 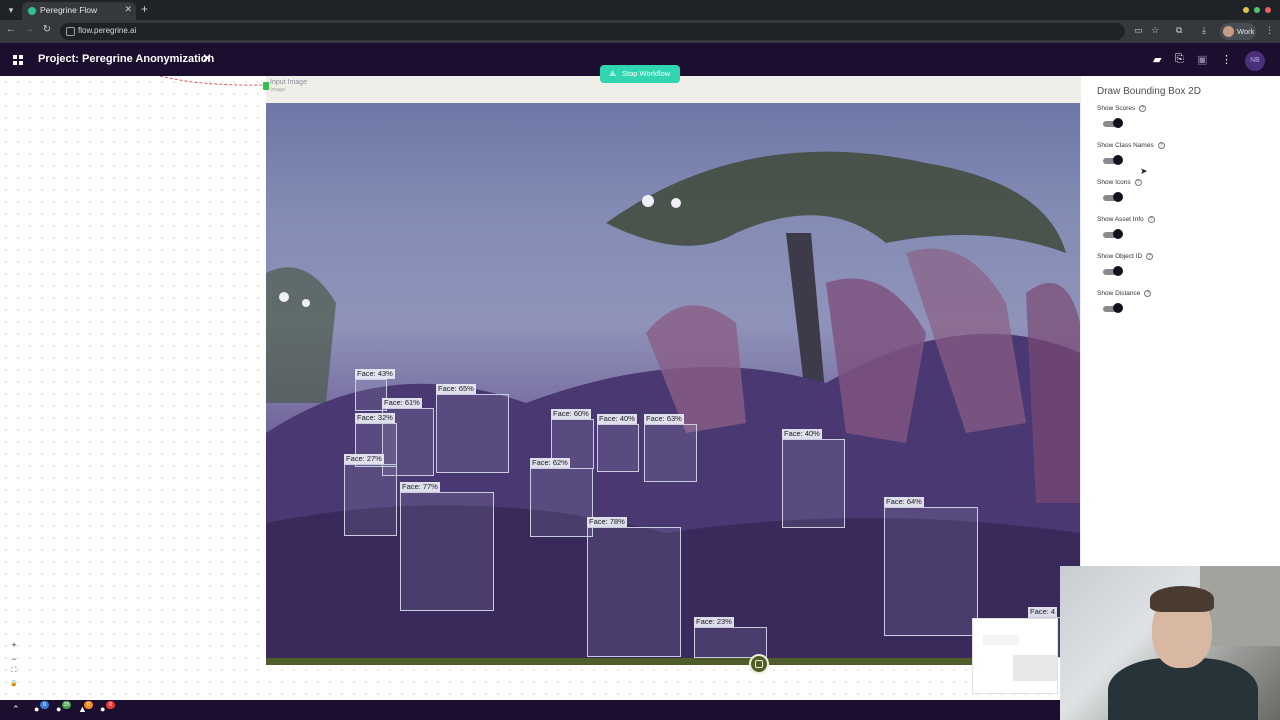 What do you see at coordinates (1204, 30) in the screenshot?
I see `download-icon: ⤓` at bounding box center [1204, 30].